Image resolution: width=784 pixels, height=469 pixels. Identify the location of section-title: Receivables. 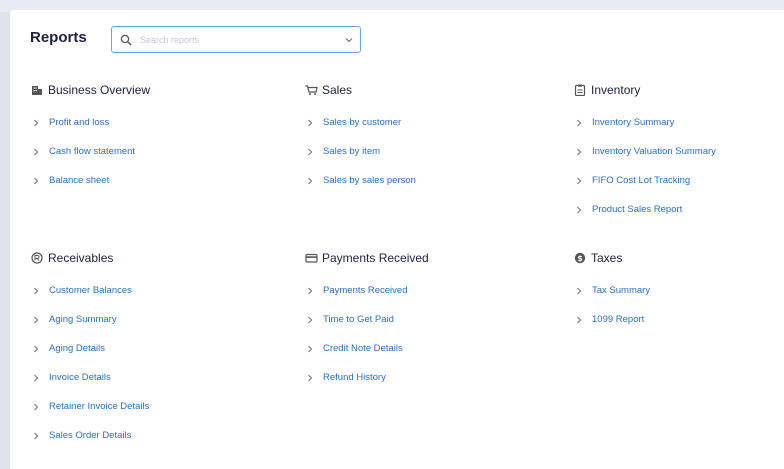
(81, 258).